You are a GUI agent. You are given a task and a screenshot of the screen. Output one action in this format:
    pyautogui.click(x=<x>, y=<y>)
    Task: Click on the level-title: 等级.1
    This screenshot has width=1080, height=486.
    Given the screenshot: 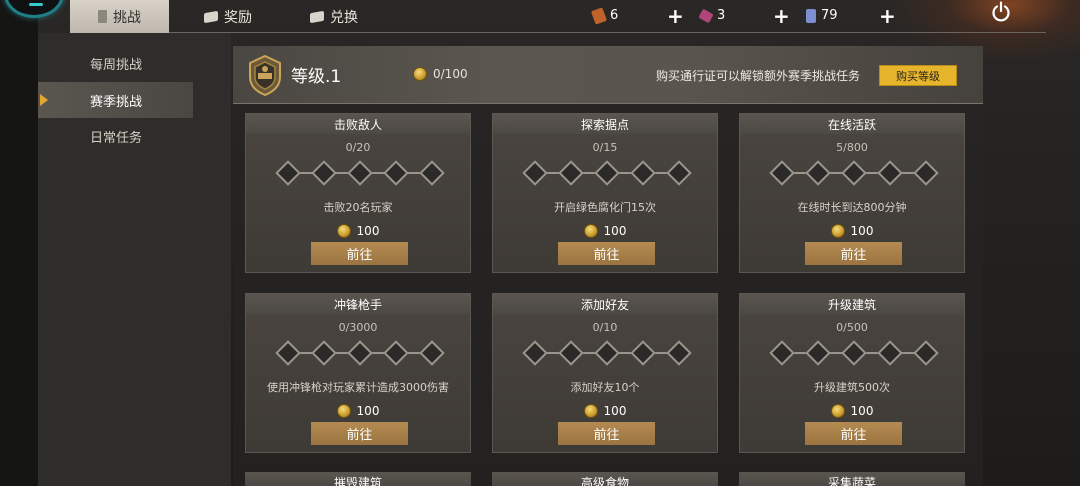 What is the action you would take?
    pyautogui.click(x=316, y=77)
    